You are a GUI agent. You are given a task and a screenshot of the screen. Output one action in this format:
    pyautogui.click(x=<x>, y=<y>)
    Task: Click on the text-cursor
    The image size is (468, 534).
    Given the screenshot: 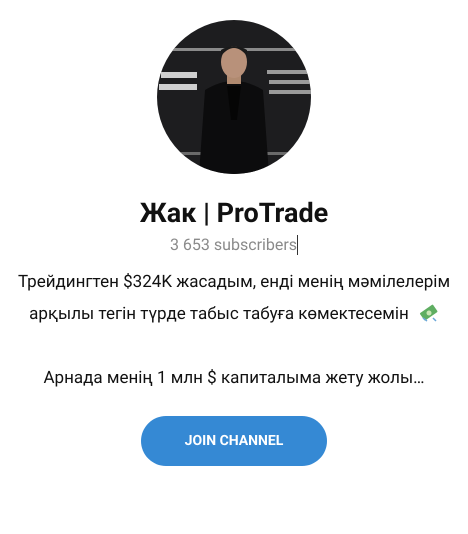 What is the action you would take?
    pyautogui.click(x=297, y=245)
    